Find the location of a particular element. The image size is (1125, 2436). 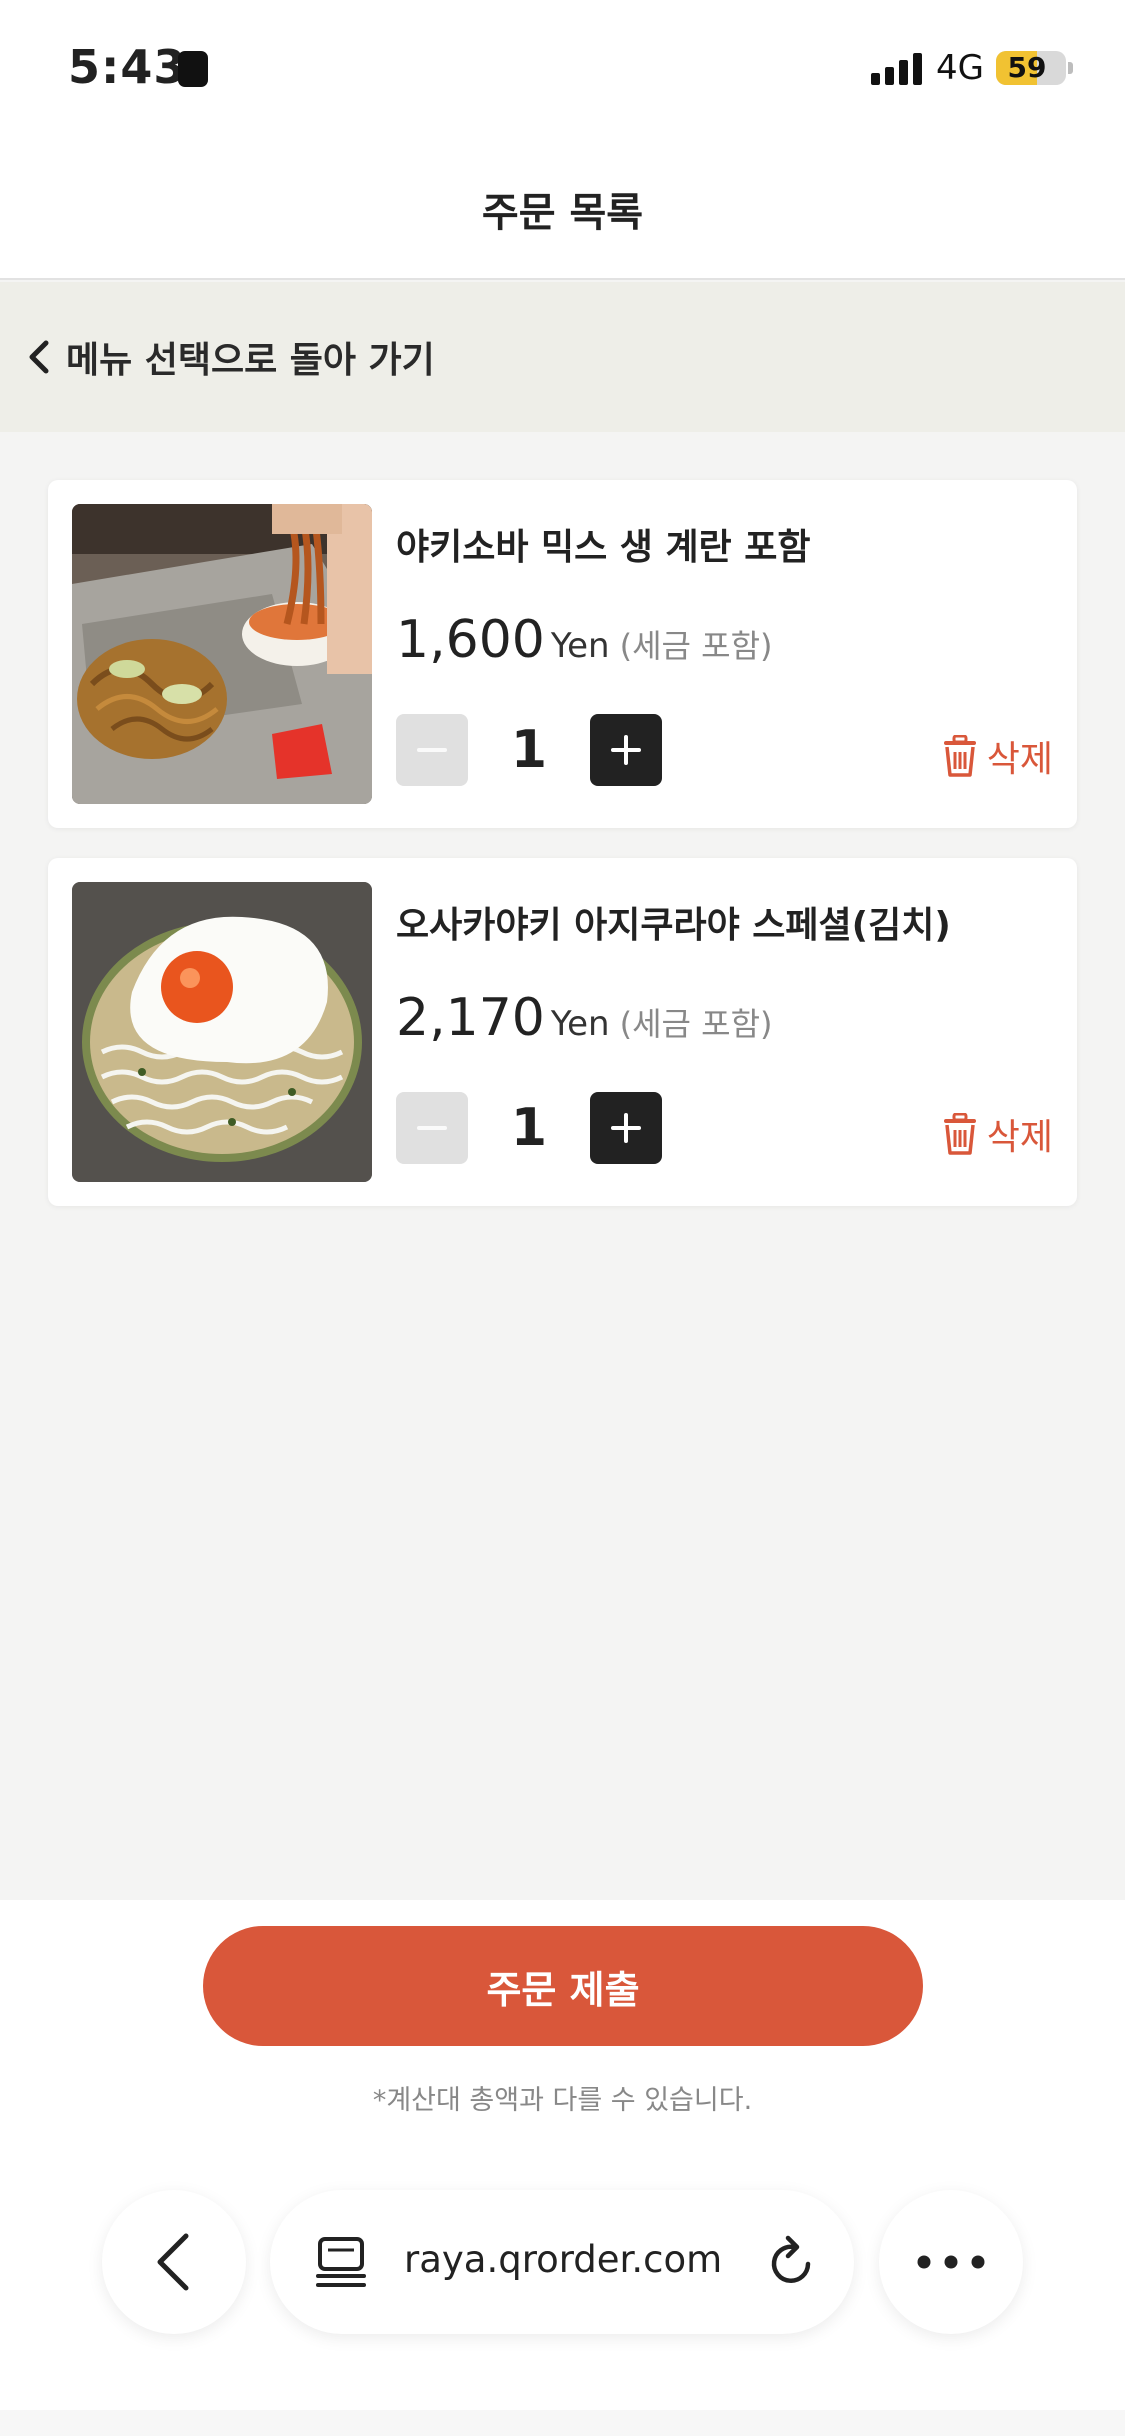

url-text: raya.qrorder.com is located at coordinates (563, 2259).